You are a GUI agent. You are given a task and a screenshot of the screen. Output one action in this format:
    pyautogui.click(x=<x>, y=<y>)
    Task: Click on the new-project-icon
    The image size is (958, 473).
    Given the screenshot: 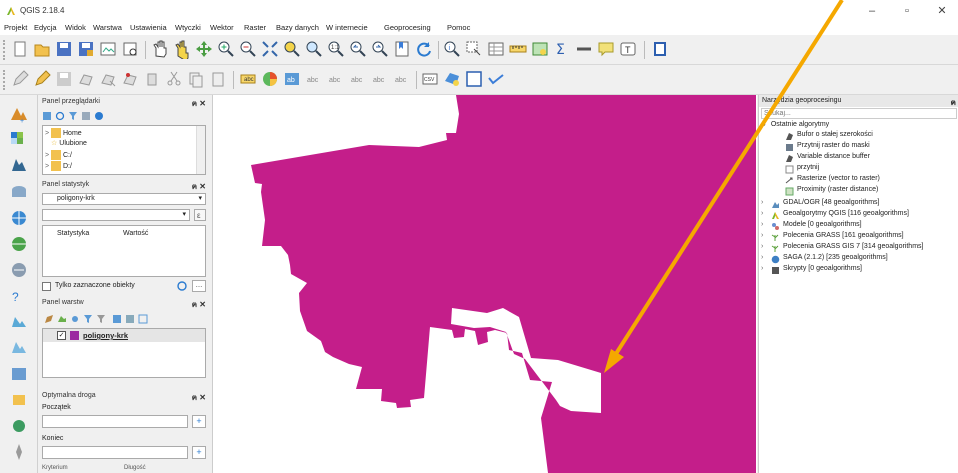 What is the action you would take?
    pyautogui.click(x=20, y=49)
    